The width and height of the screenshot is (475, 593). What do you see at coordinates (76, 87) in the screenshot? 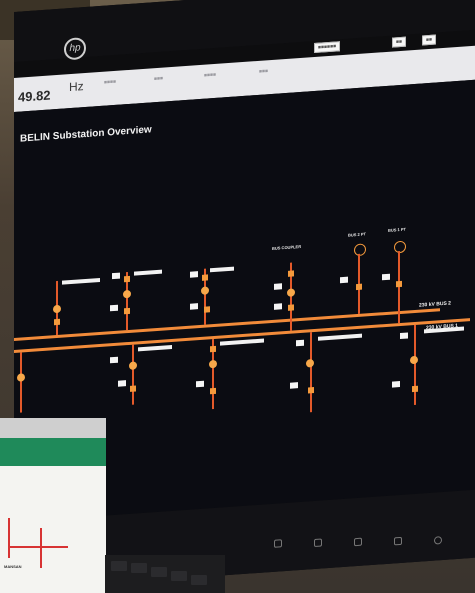
I see `frequency-unit: Hz` at bounding box center [76, 87].